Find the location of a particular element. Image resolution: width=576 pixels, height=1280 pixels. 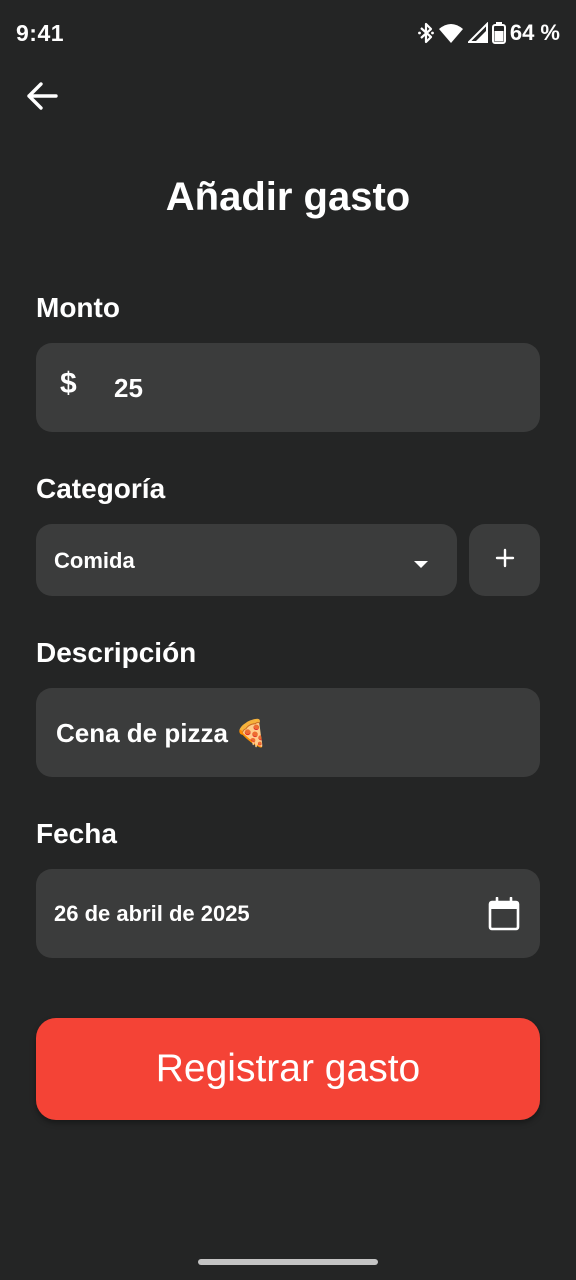

calendar-icon is located at coordinates (504, 916).